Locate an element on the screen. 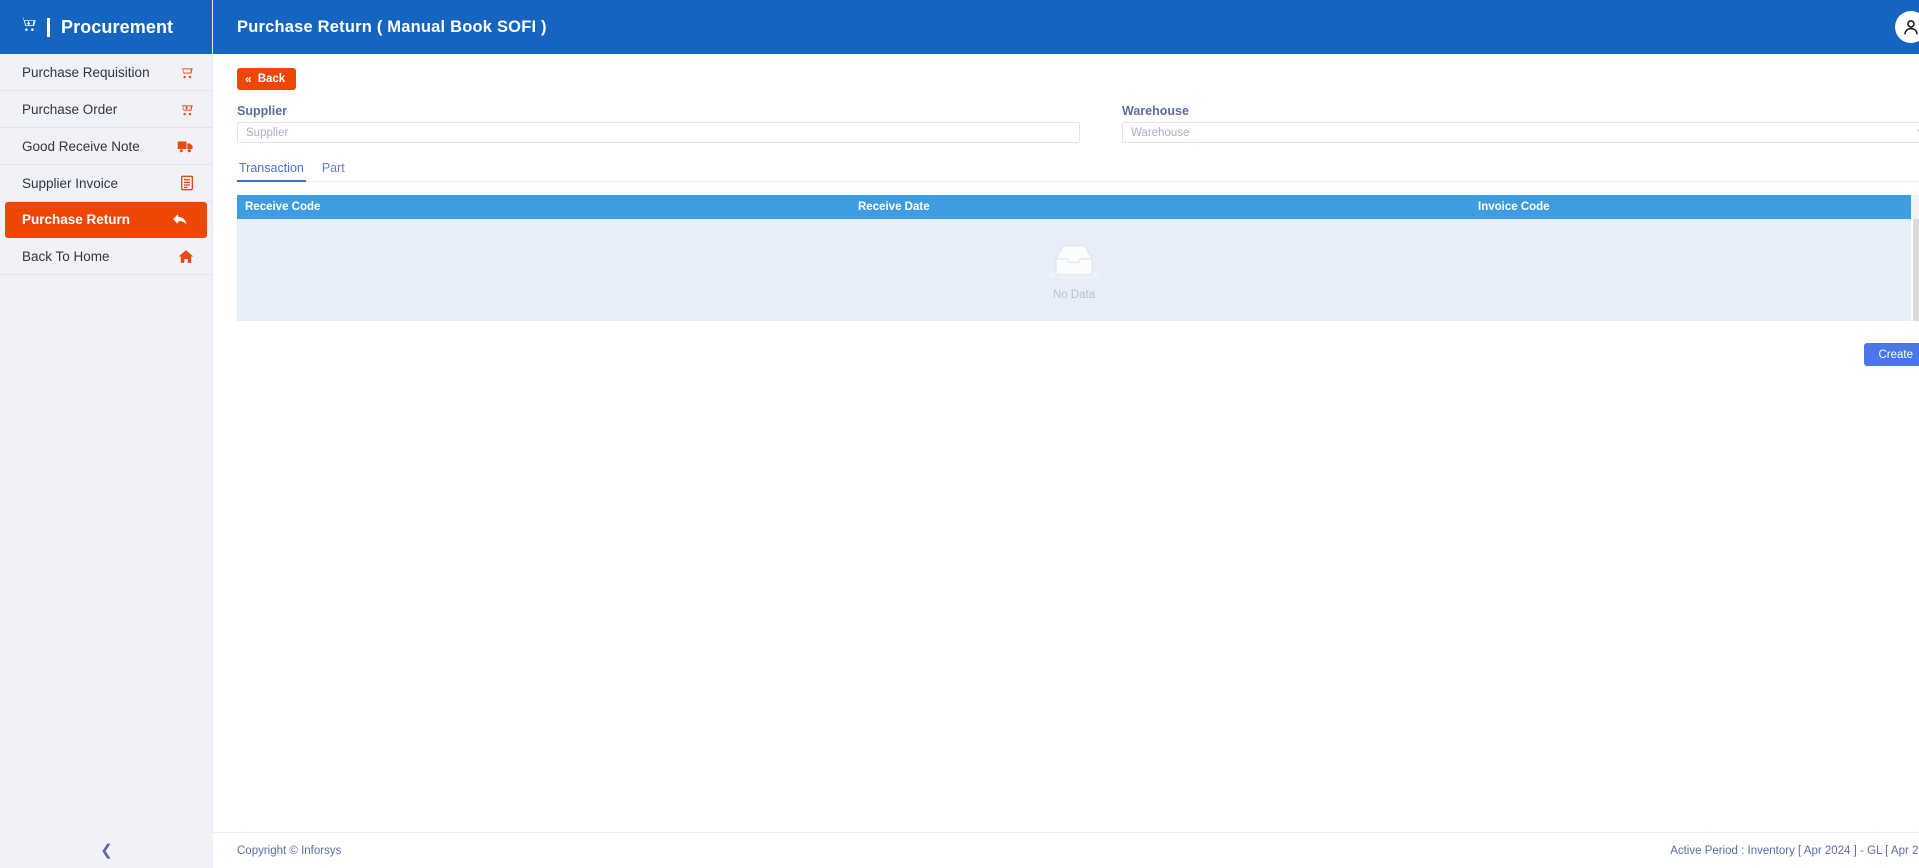 This screenshot has height=868, width=1919. document-list-icon is located at coordinates (187, 183).